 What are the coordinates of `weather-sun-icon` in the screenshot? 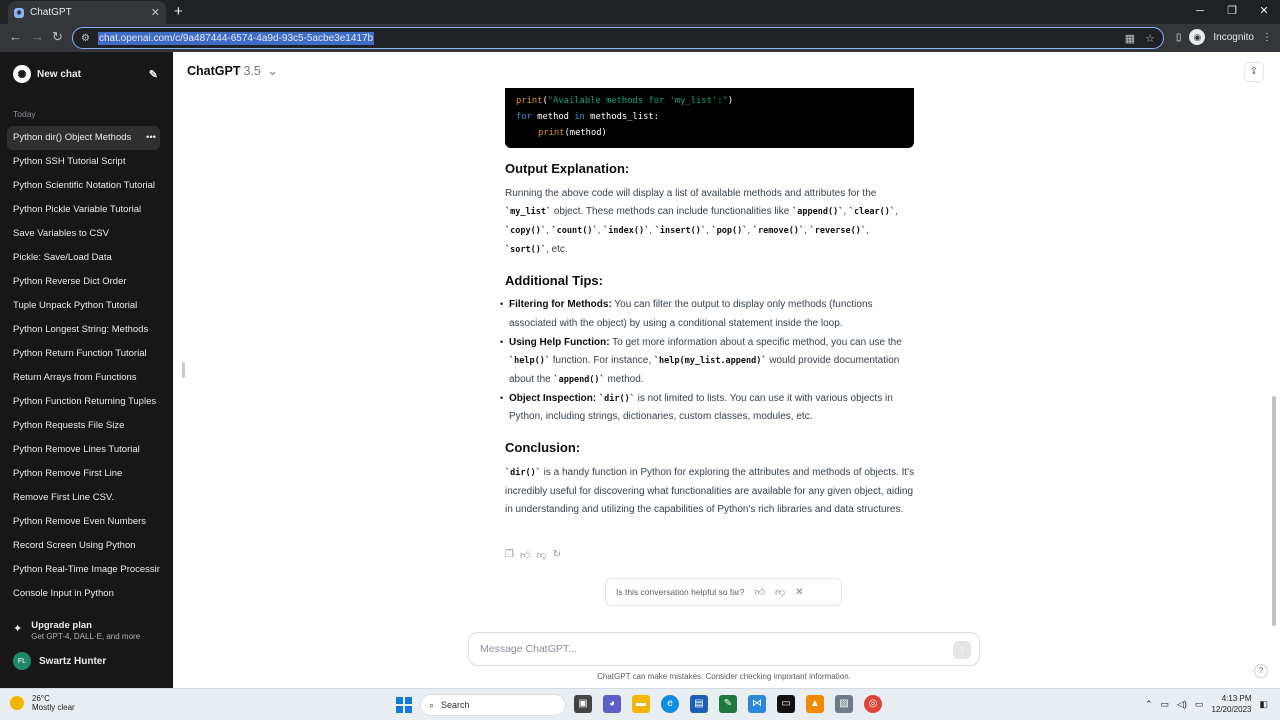 It's located at (17, 703).